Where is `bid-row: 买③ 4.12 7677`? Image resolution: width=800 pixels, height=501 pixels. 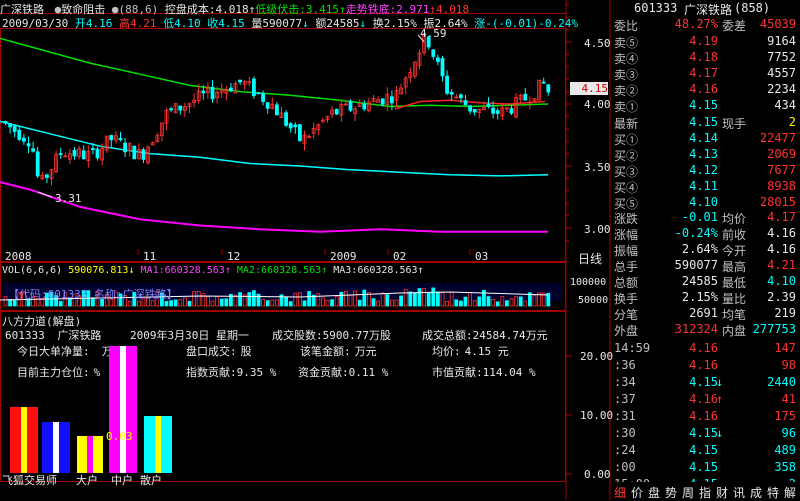
bid-row: 买③ 4.12 7677 is located at coordinates (705, 171).